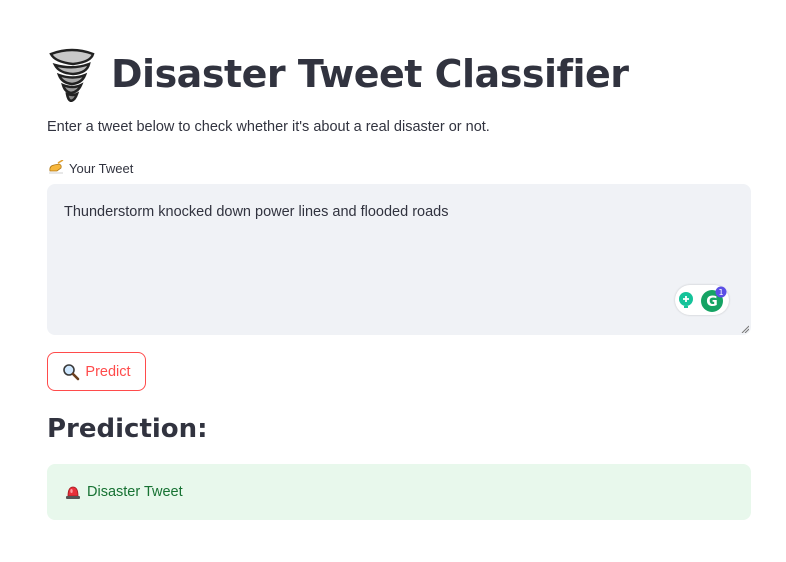 This screenshot has width=786, height=562. I want to click on grammarly-icon: G 1, so click(713, 300).